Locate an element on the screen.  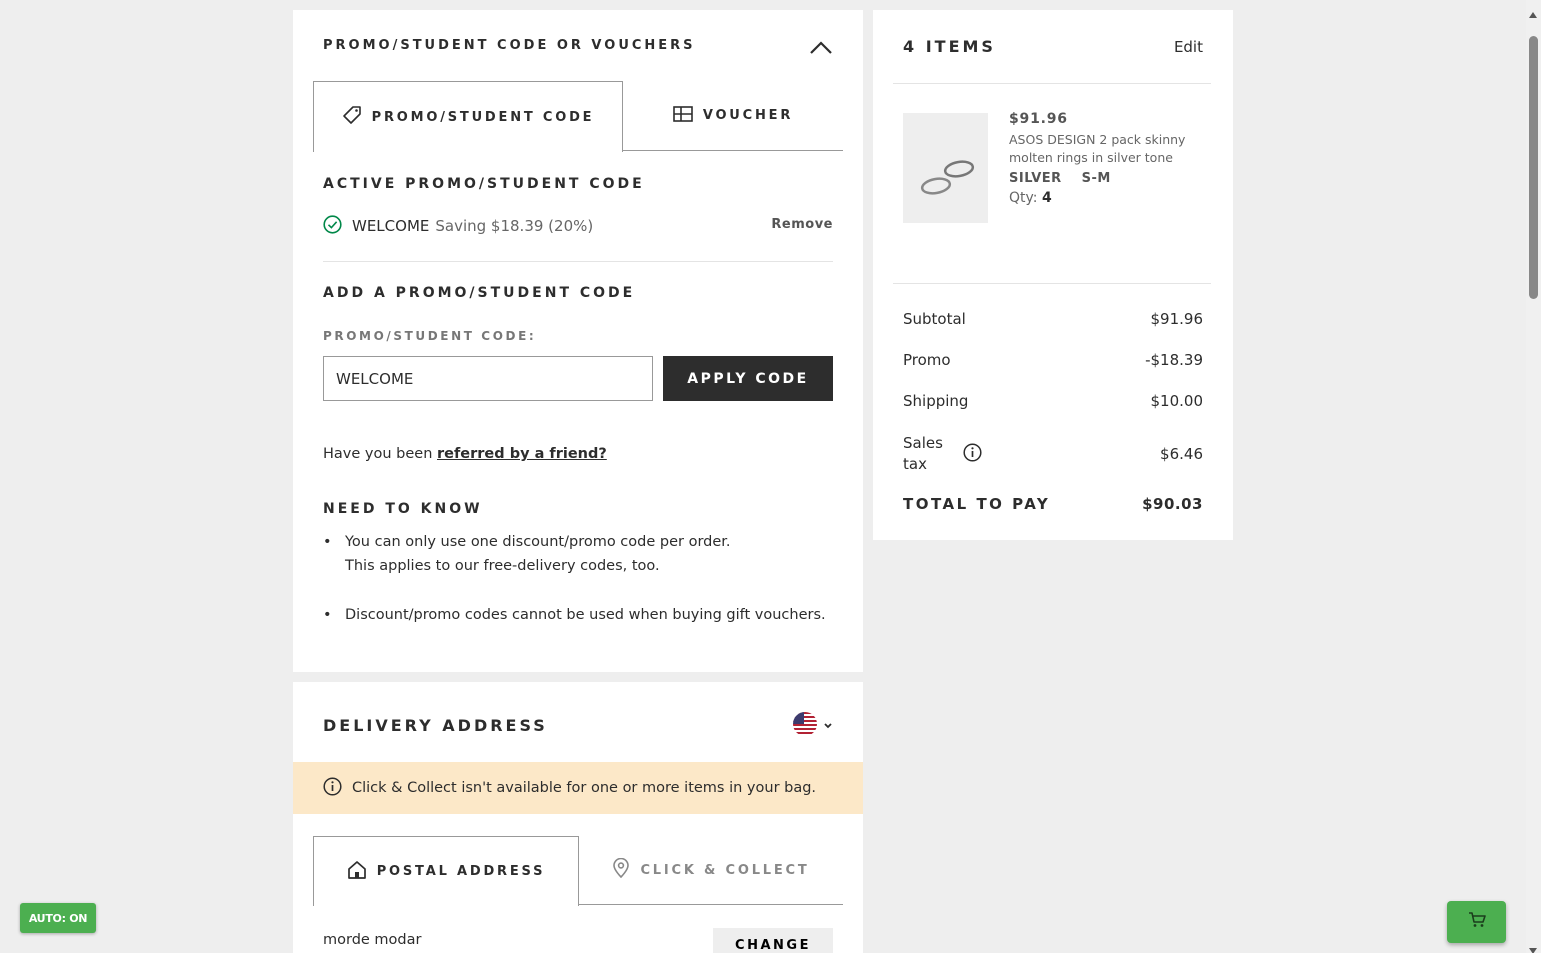
qty-value: 4 is located at coordinates (1046, 198).